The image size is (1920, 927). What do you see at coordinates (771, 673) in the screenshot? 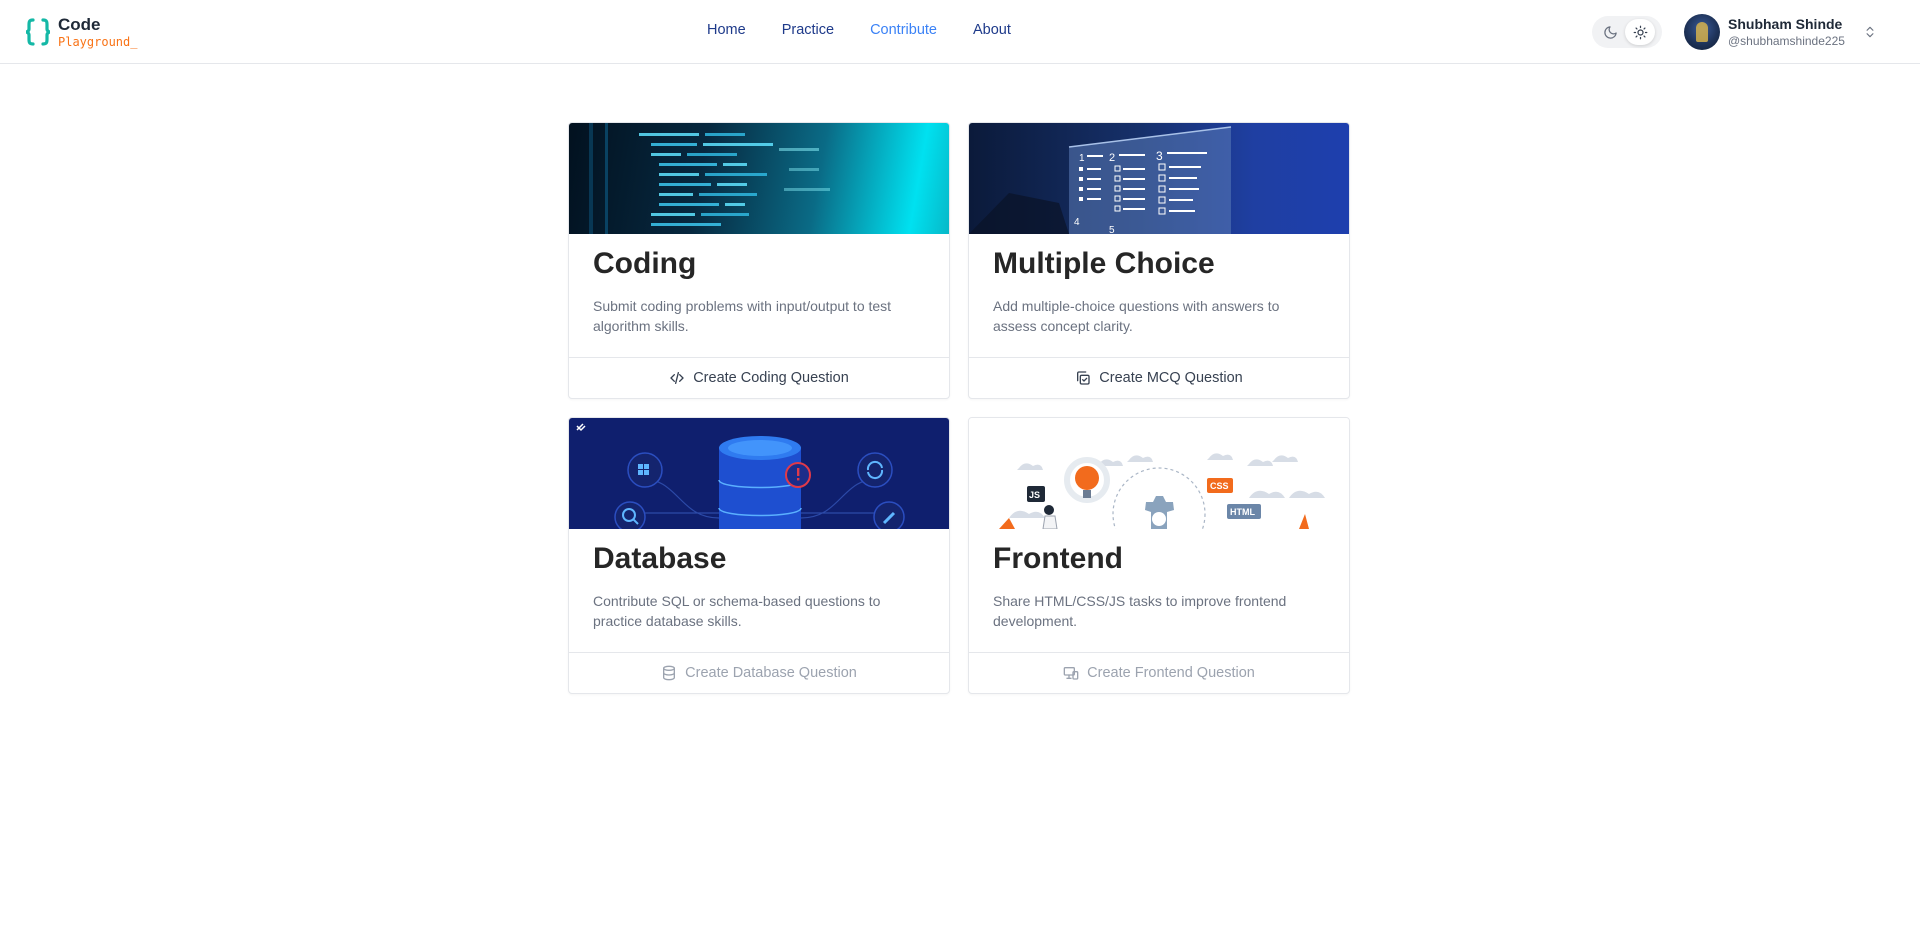
I see `button-label: Create Database Question` at bounding box center [771, 673].